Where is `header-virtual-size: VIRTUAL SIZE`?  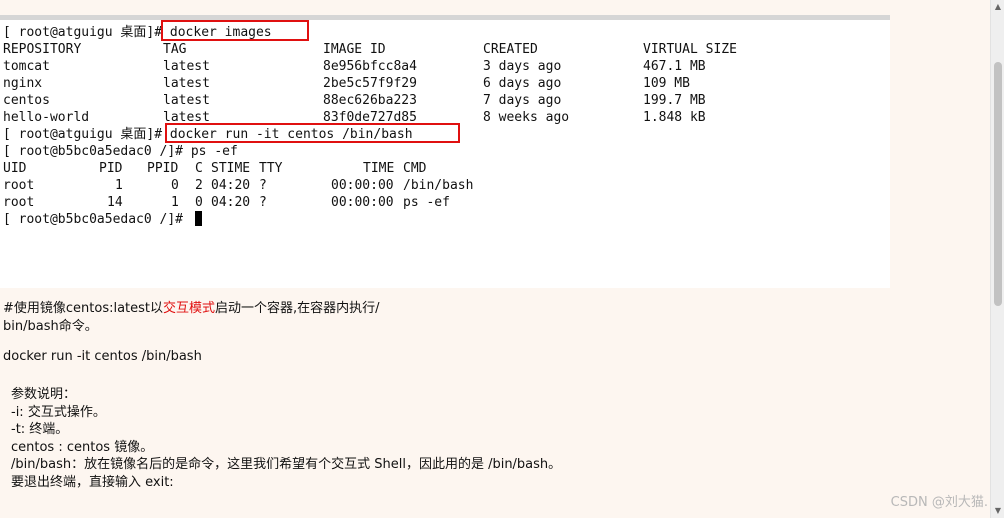 header-virtual-size: VIRTUAL SIZE is located at coordinates (690, 49).